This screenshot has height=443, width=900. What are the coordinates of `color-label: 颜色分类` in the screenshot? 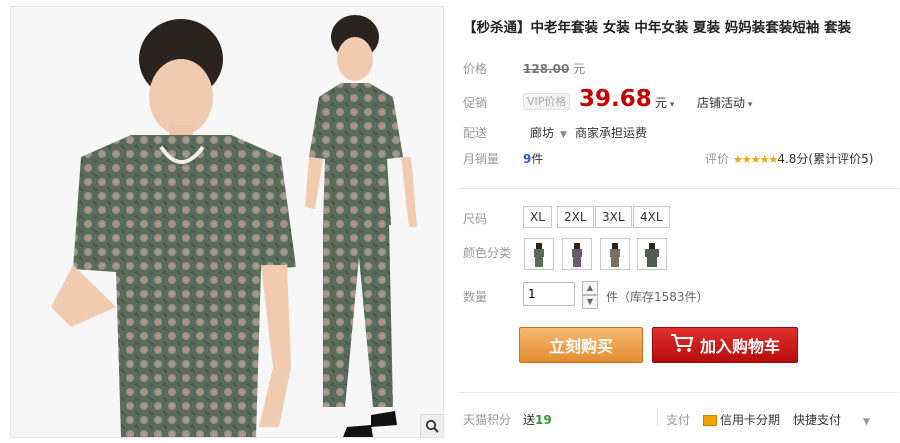 It's located at (487, 253).